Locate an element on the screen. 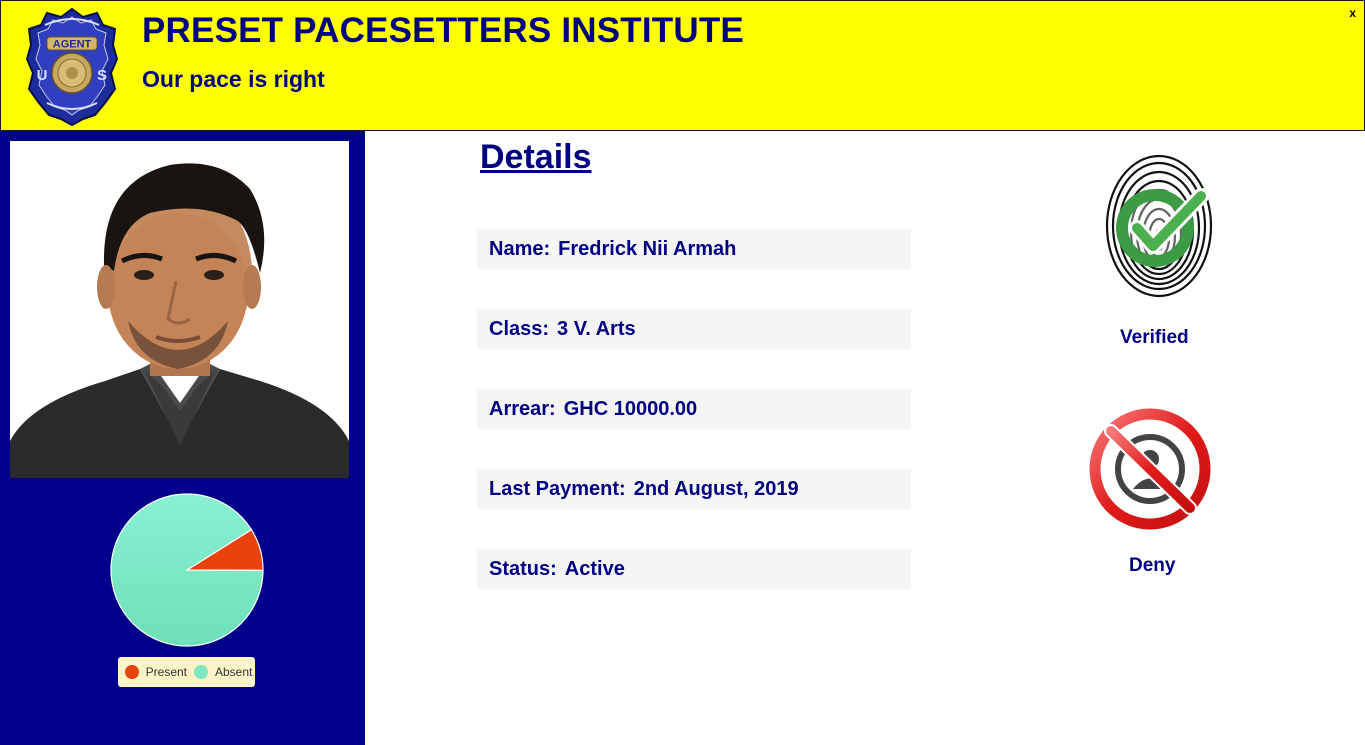 The height and width of the screenshot is (745, 1365). arrear-label: Arrear: is located at coordinates (522, 409).